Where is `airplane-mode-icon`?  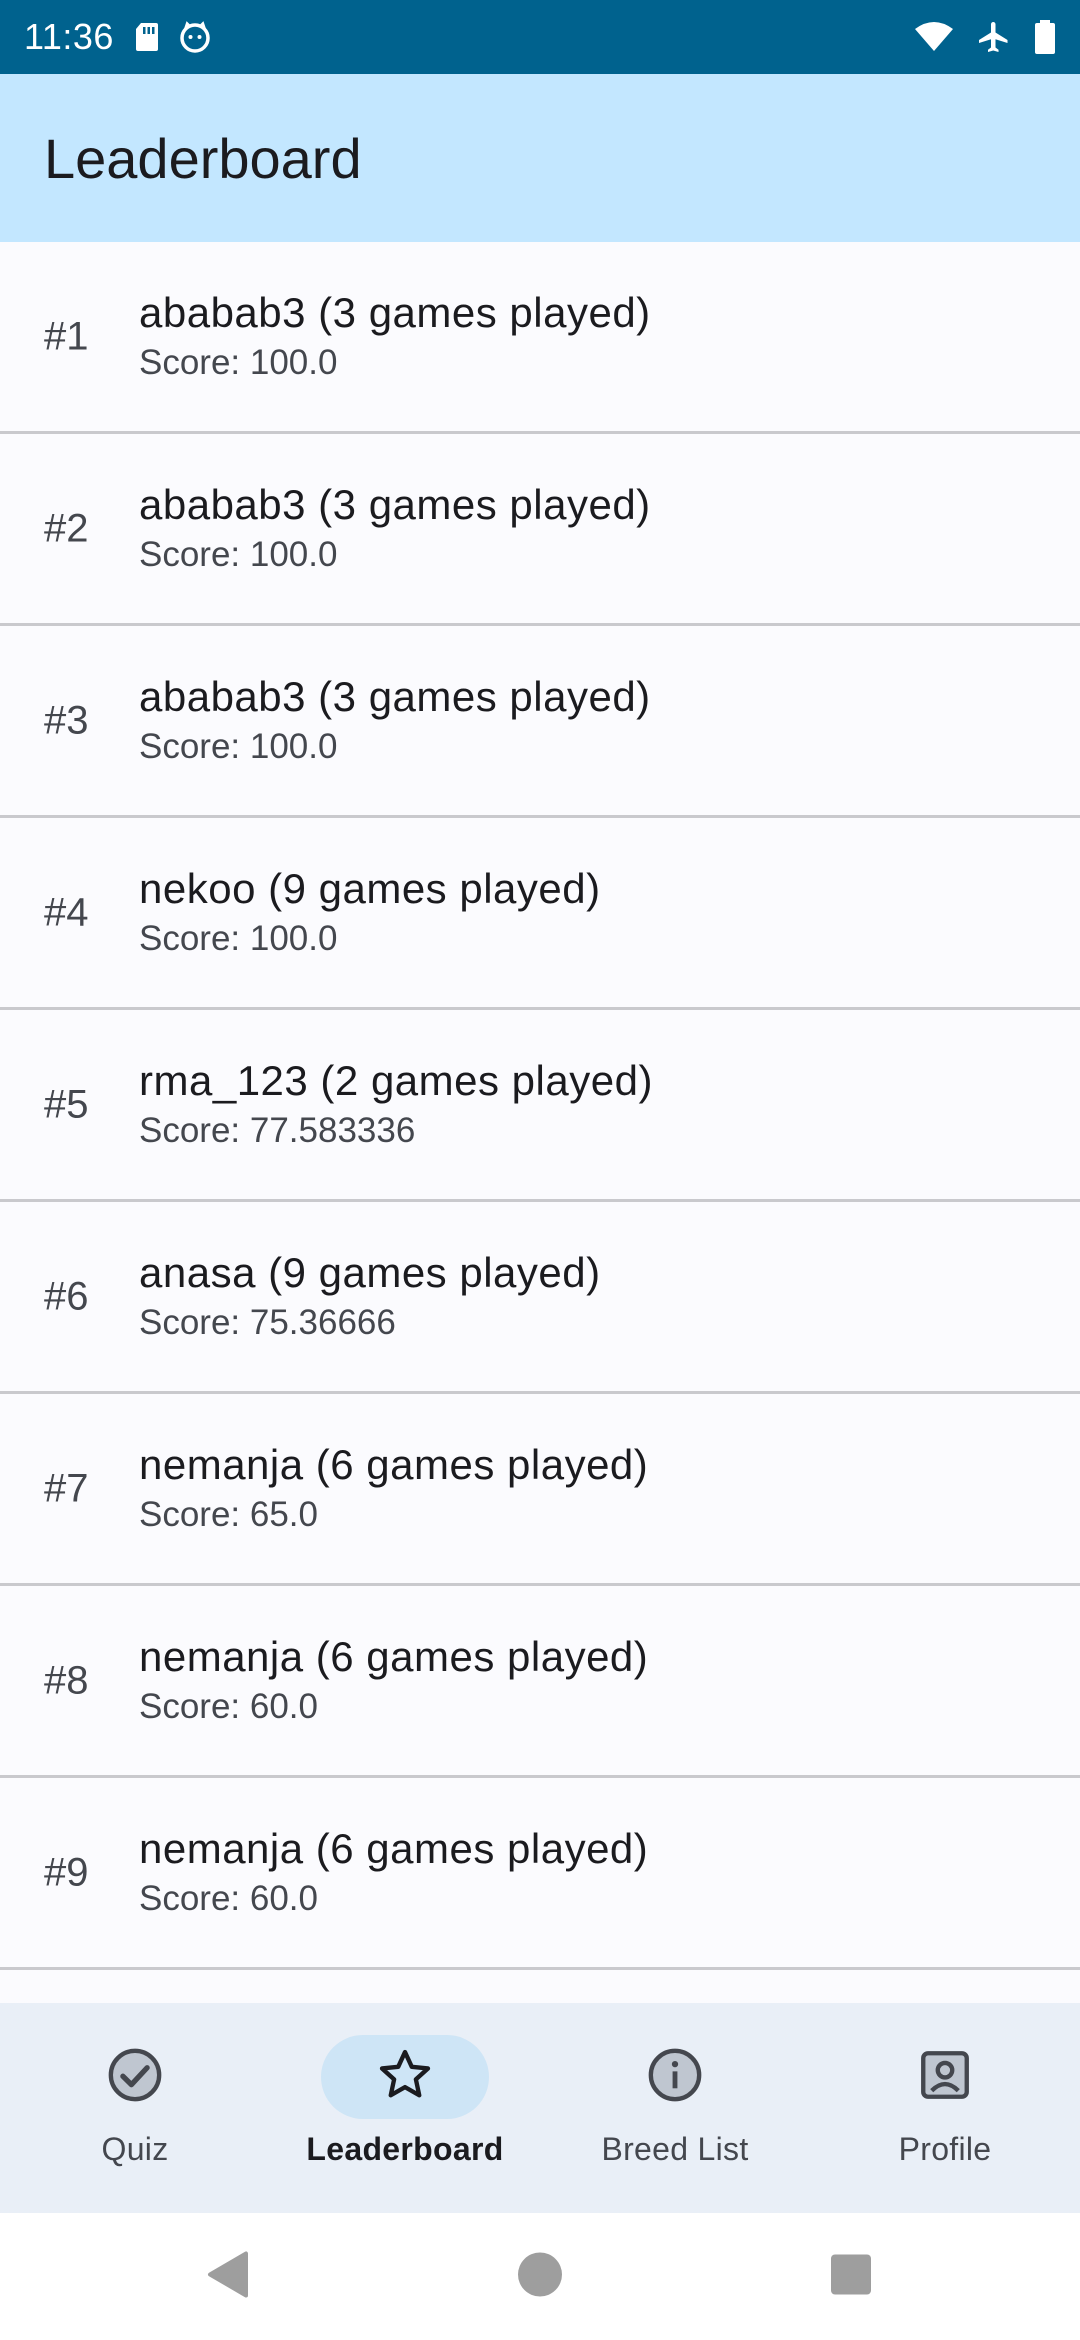
airplane-mode-icon is located at coordinates (994, 37).